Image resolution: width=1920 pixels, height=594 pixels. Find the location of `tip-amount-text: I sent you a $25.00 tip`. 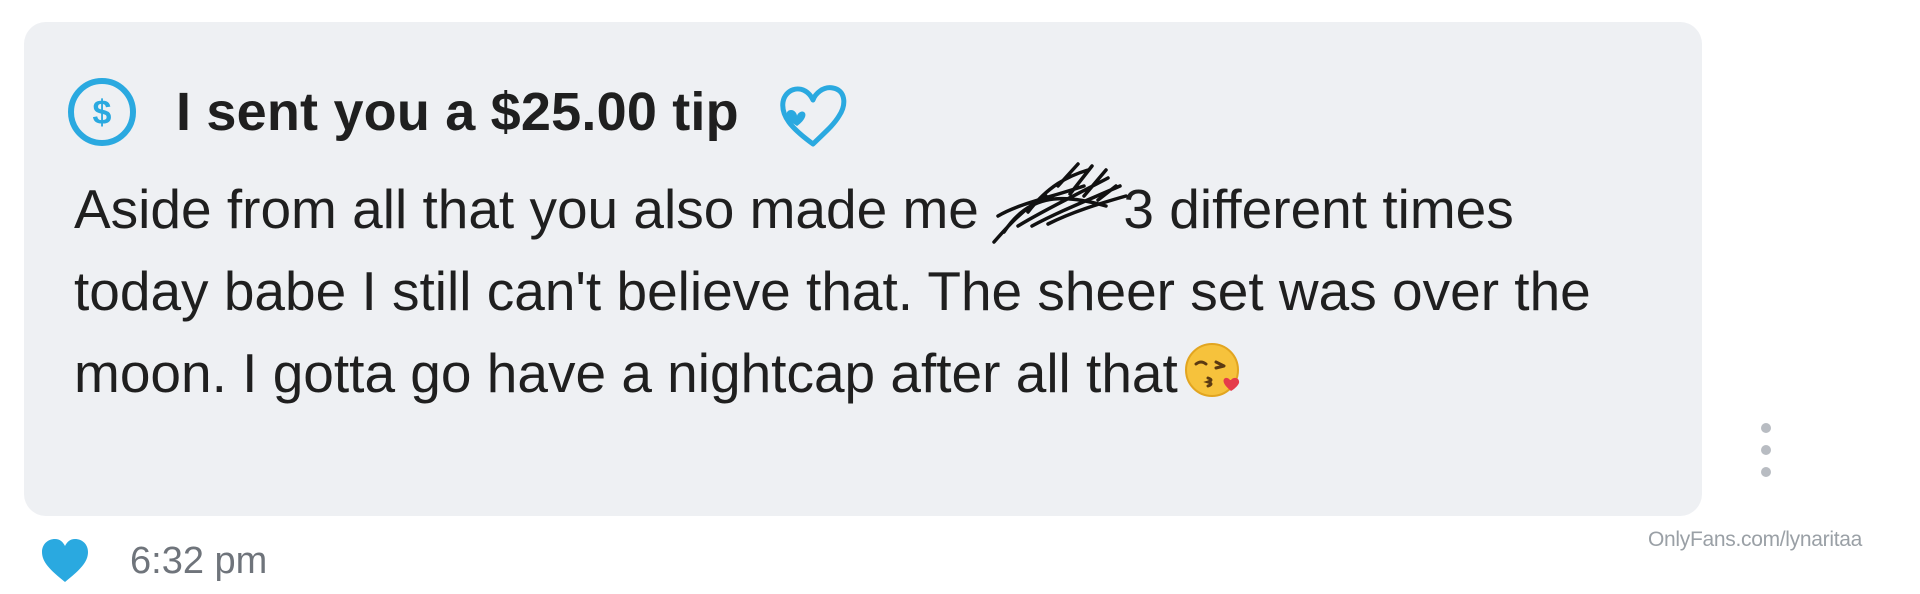

tip-amount-text: I sent you a $25.00 tip is located at coordinates (457, 112).